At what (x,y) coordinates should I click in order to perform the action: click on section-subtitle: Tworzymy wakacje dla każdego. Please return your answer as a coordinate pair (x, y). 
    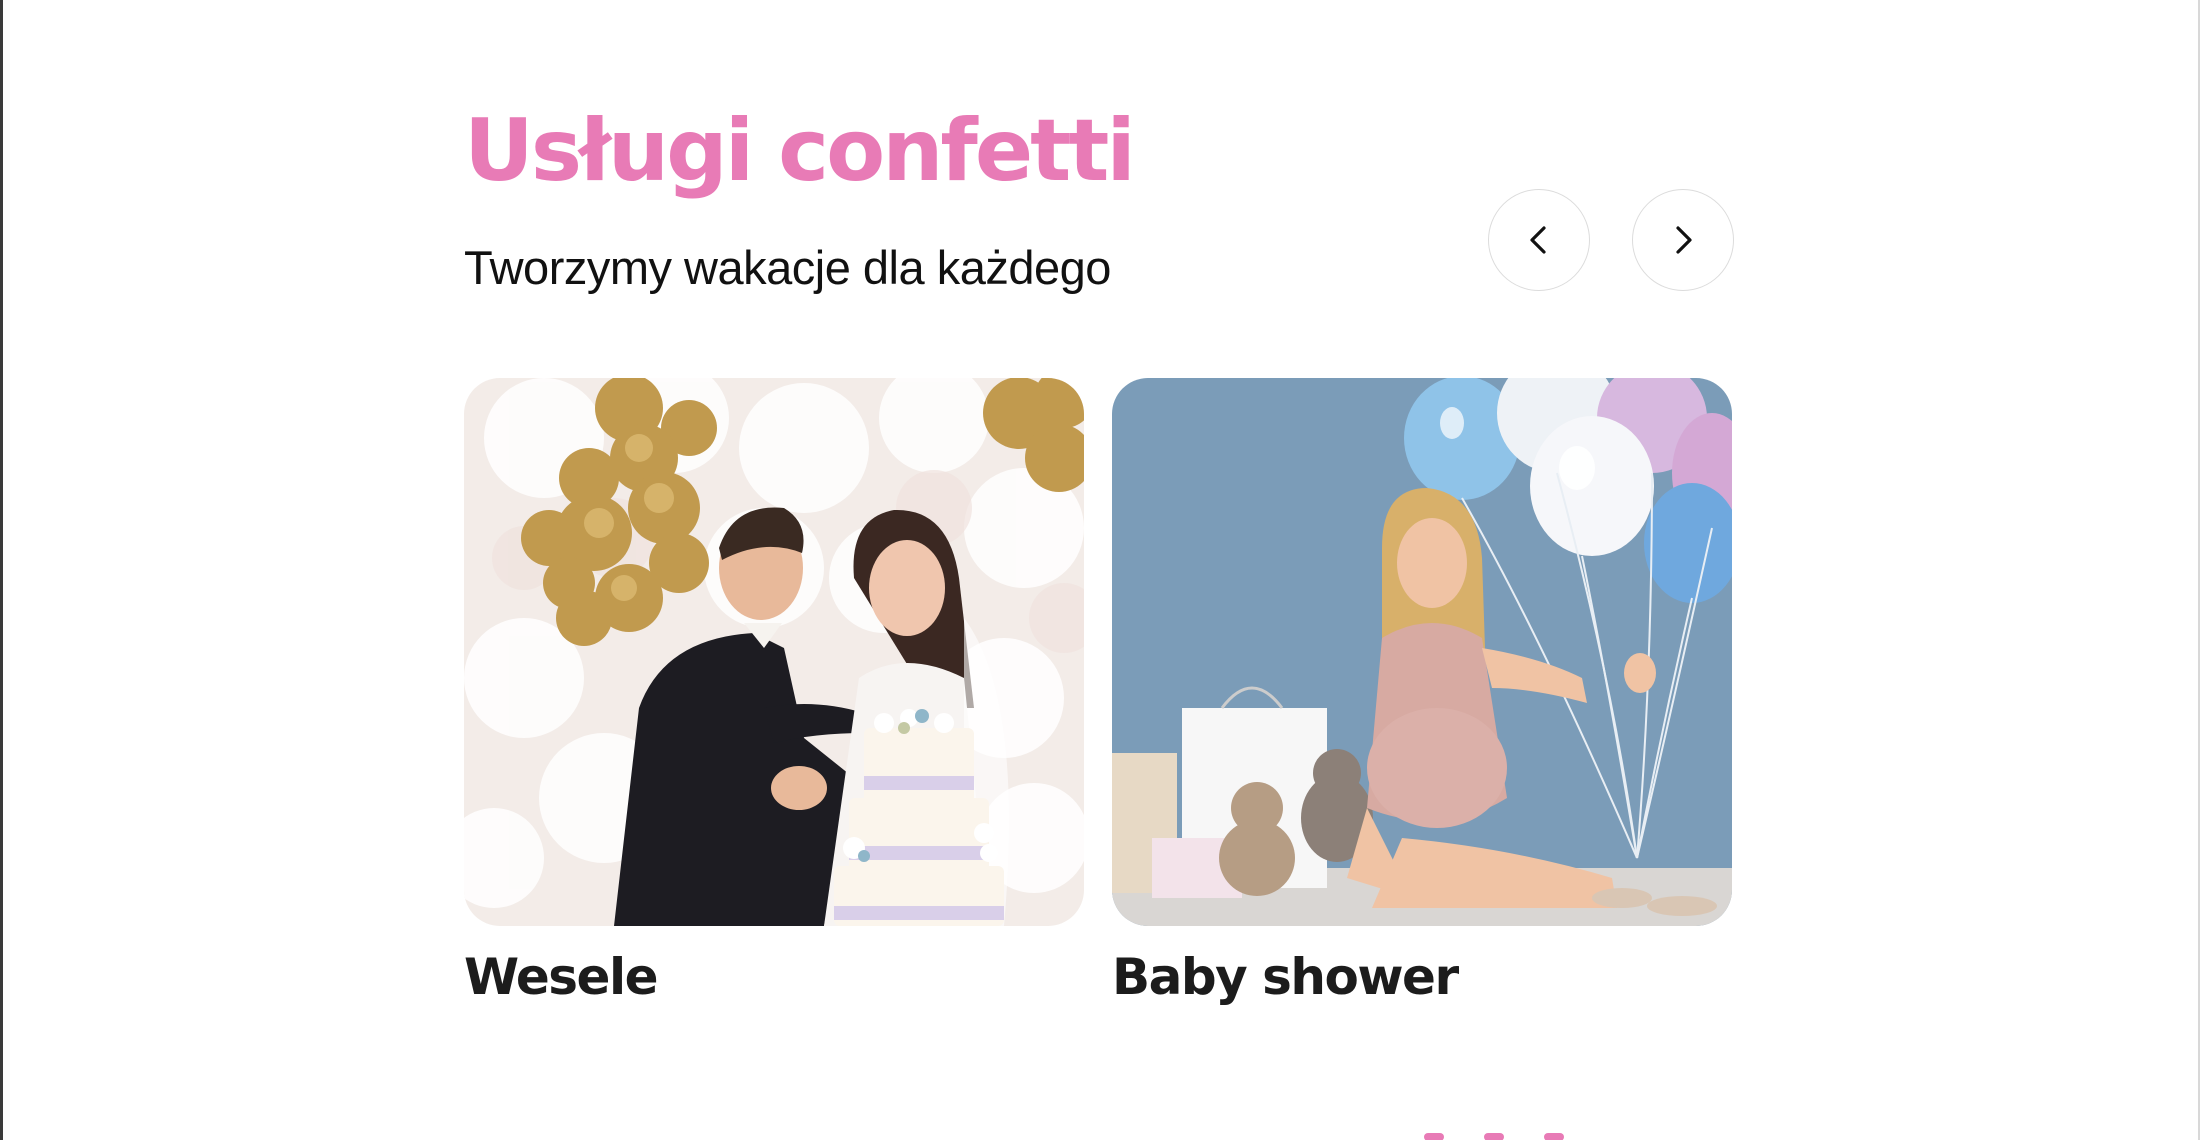
    Looking at the image, I should click on (787, 267).